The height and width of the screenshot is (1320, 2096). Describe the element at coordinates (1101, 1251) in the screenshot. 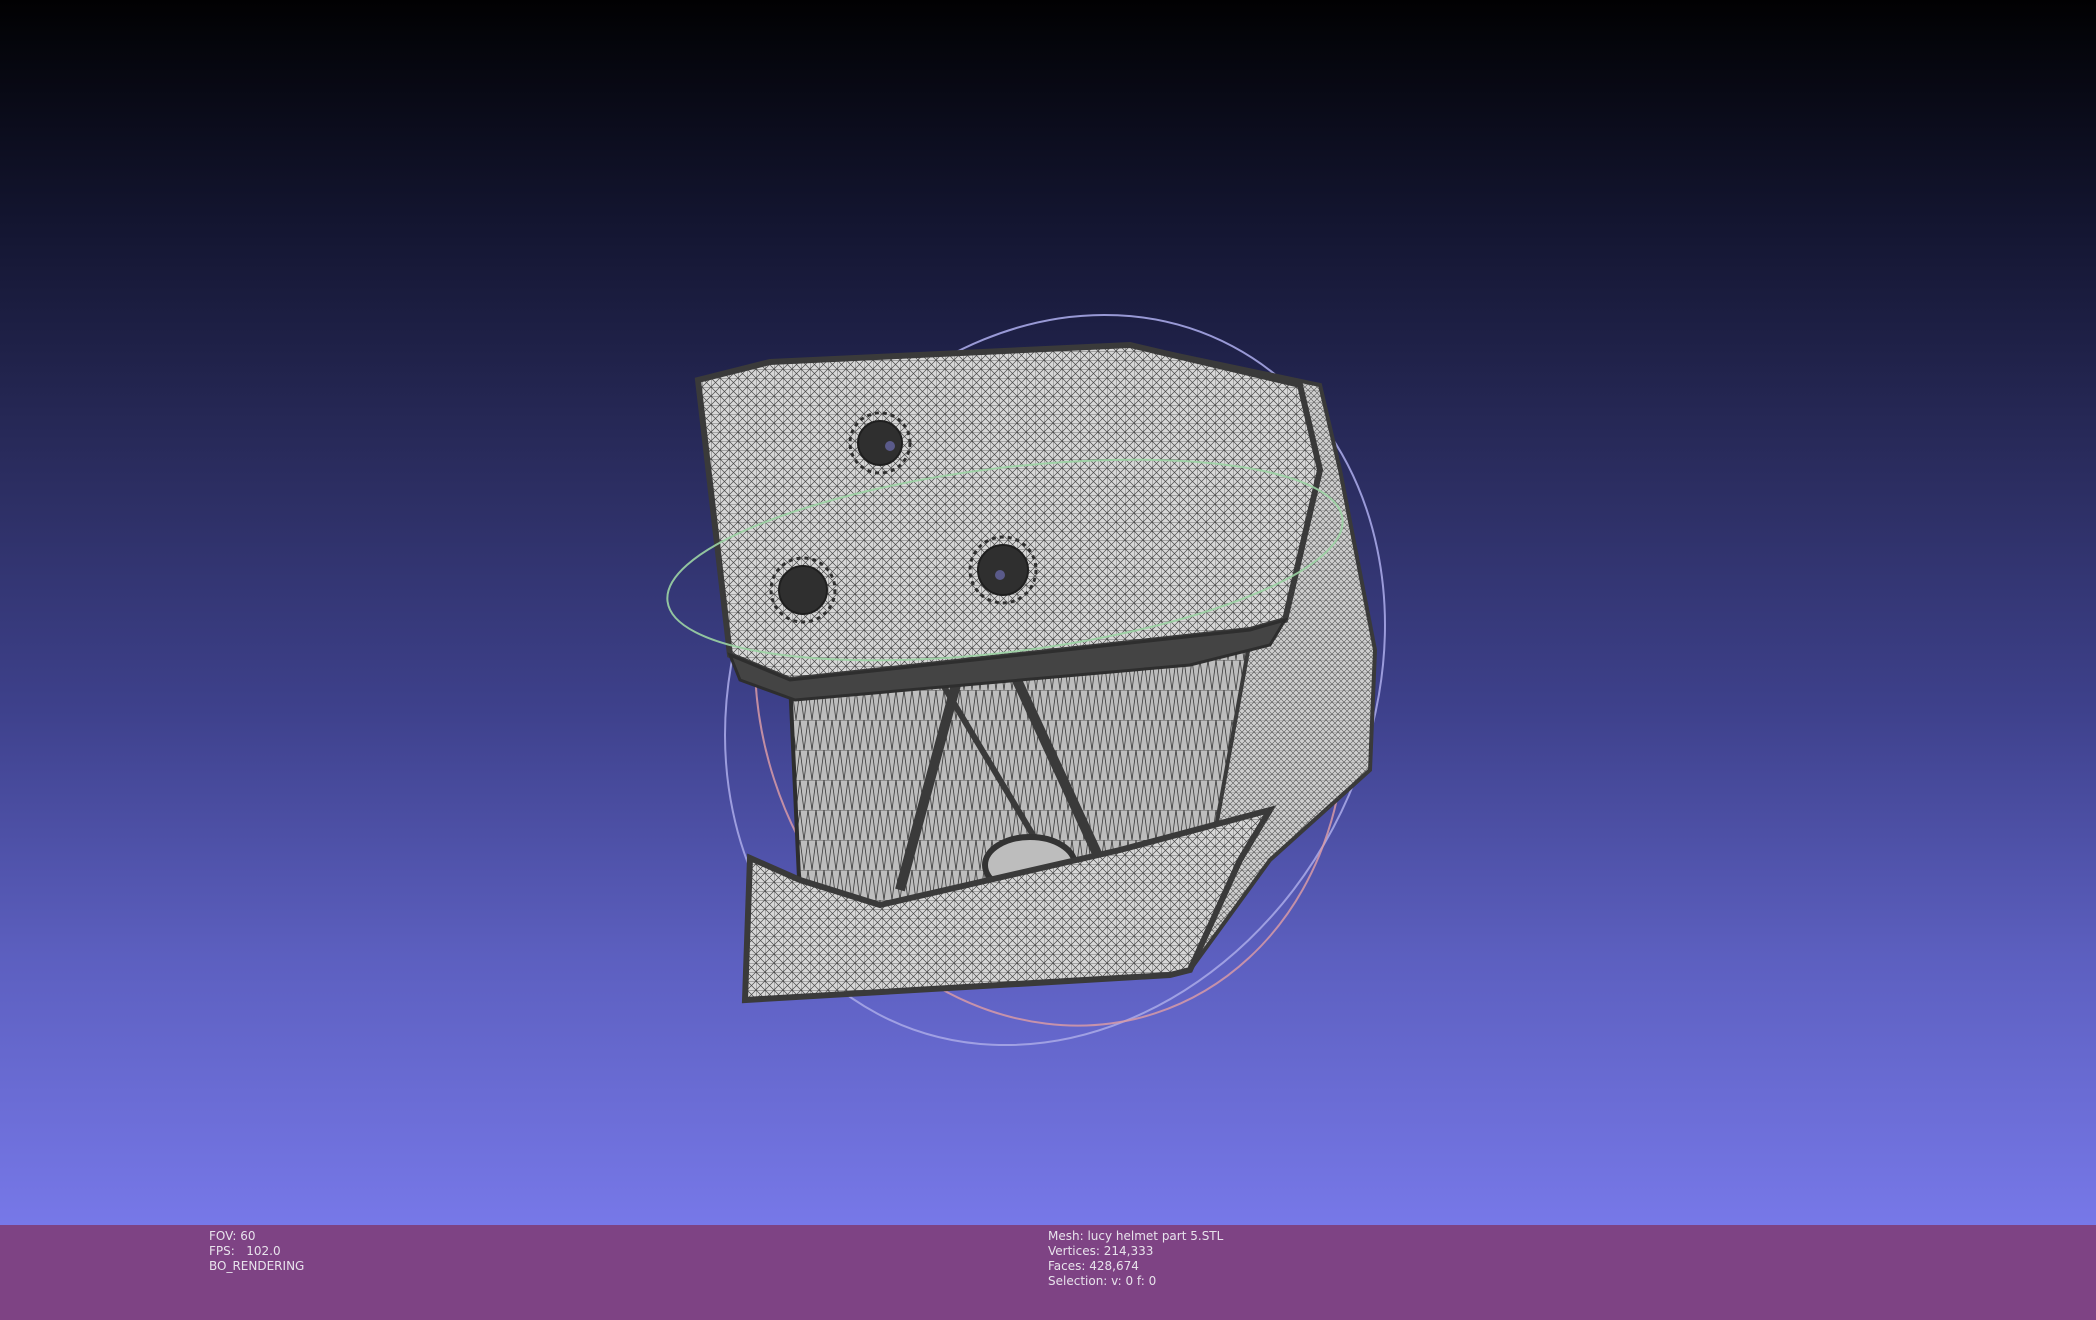

I see `vertices-label: Vertices: 214,333` at that location.